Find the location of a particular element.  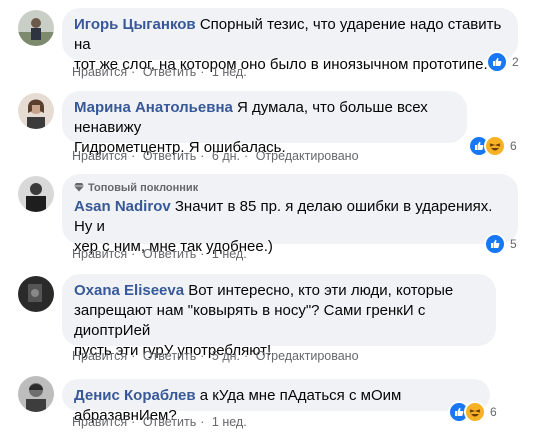

diamond-icon is located at coordinates (79, 187).